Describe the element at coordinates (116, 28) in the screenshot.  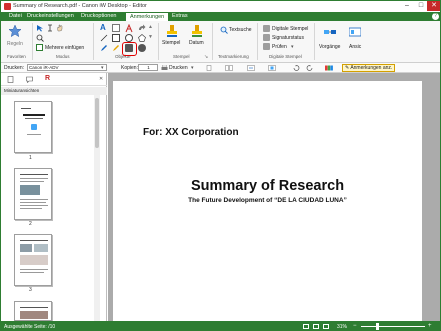
I see `textbox-icon` at that location.